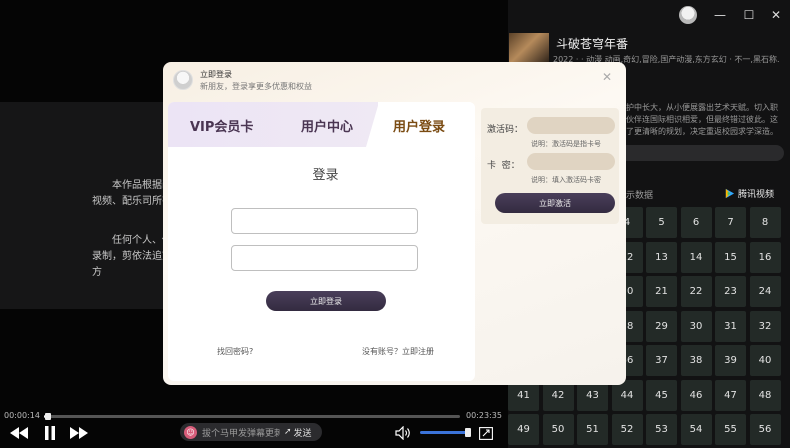 Image resolution: width=790 pixels, height=448 pixels. Describe the element at coordinates (529, 48) in the screenshot. I see `show-poster` at that location.